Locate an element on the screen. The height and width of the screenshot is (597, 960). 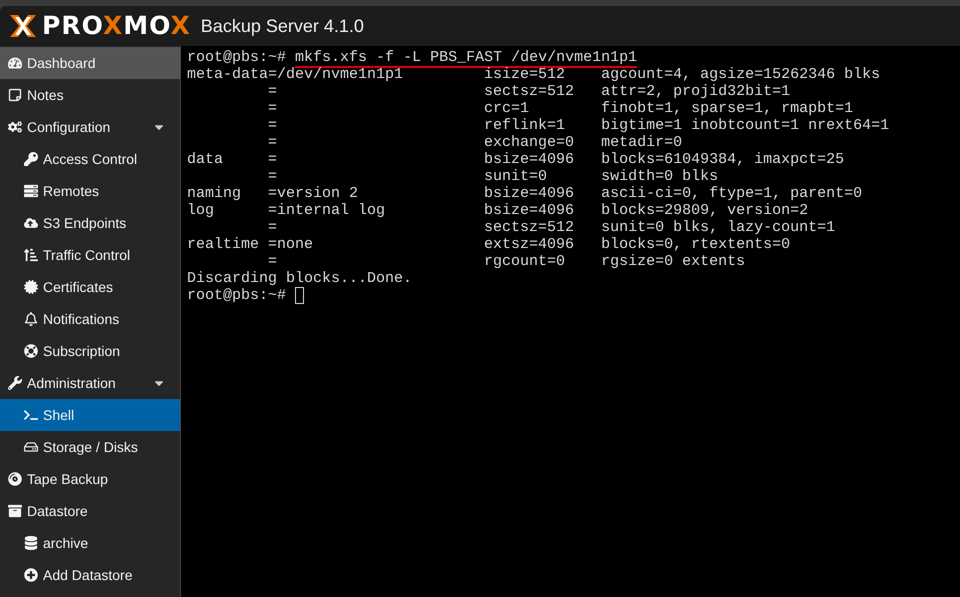
sidebar-item: Notifications is located at coordinates (90, 319).